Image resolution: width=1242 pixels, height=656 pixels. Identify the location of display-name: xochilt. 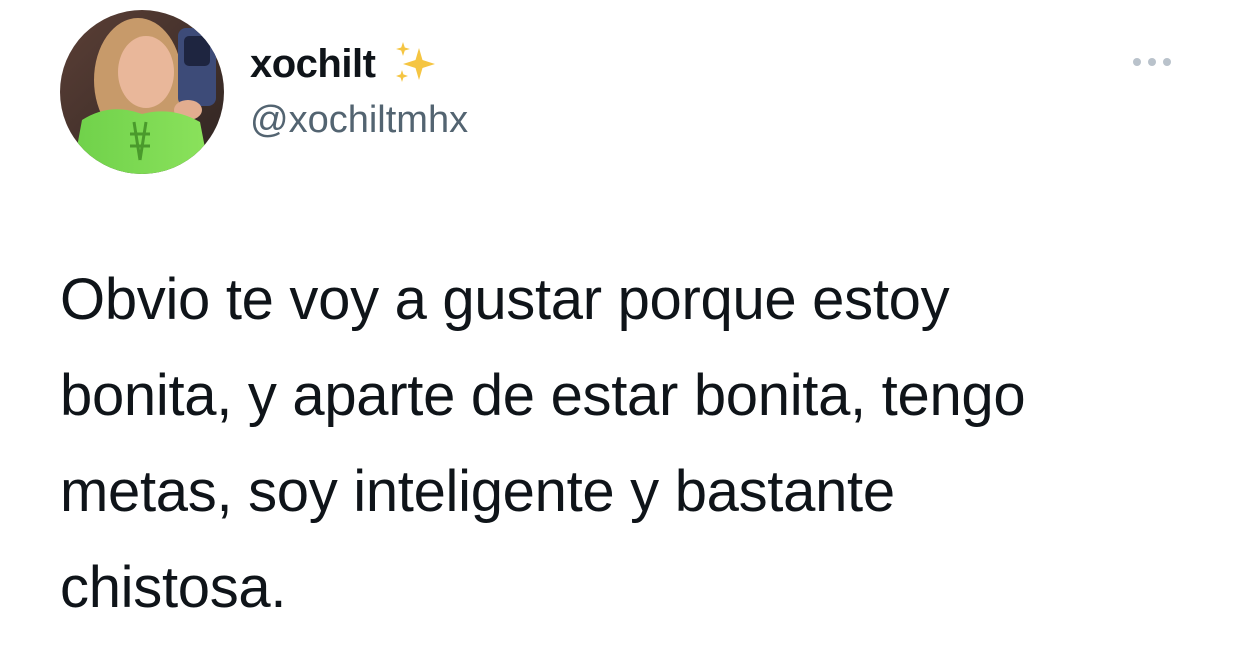
(313, 64).